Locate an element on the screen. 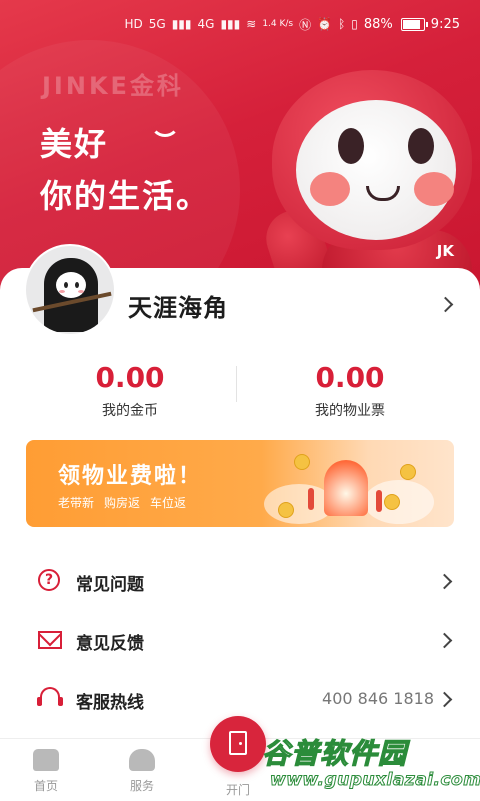  vibrate-icon: ▯ is located at coordinates (354, 24).